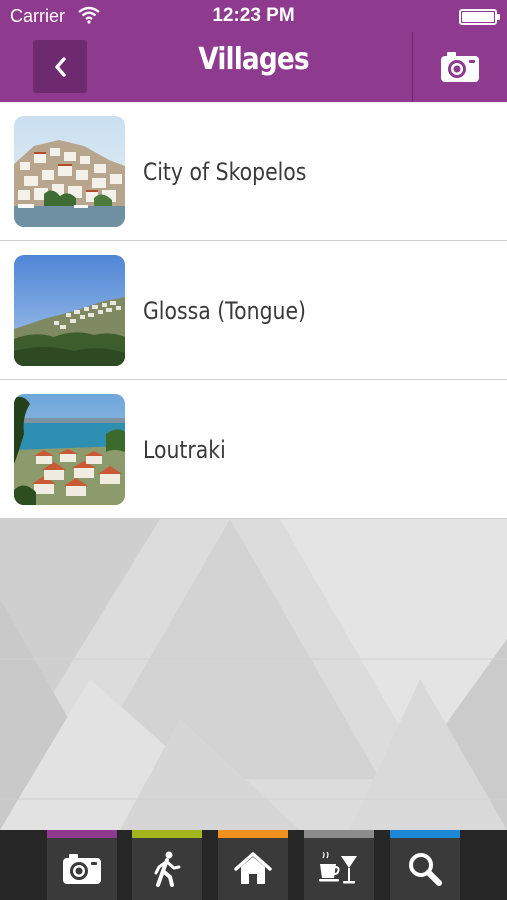 This screenshot has width=507, height=900. I want to click on clock: 12:23 PM, so click(253, 15).